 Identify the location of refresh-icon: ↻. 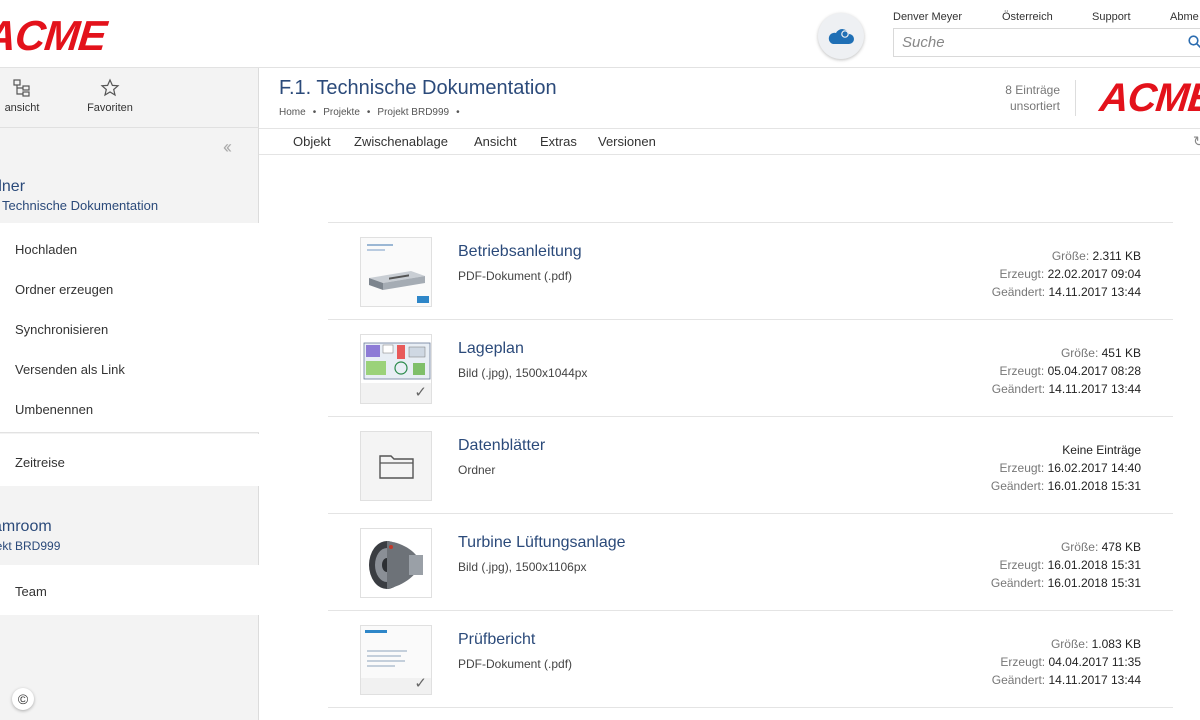
(1196, 141).